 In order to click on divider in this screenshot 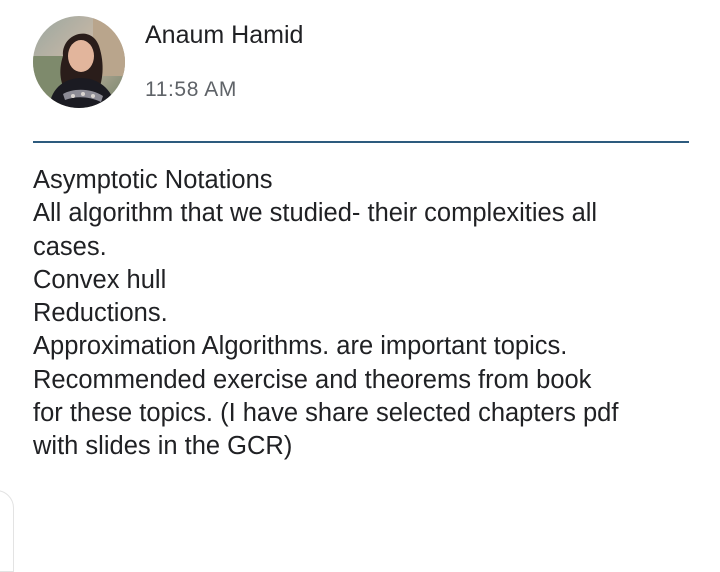, I will do `click(361, 142)`.